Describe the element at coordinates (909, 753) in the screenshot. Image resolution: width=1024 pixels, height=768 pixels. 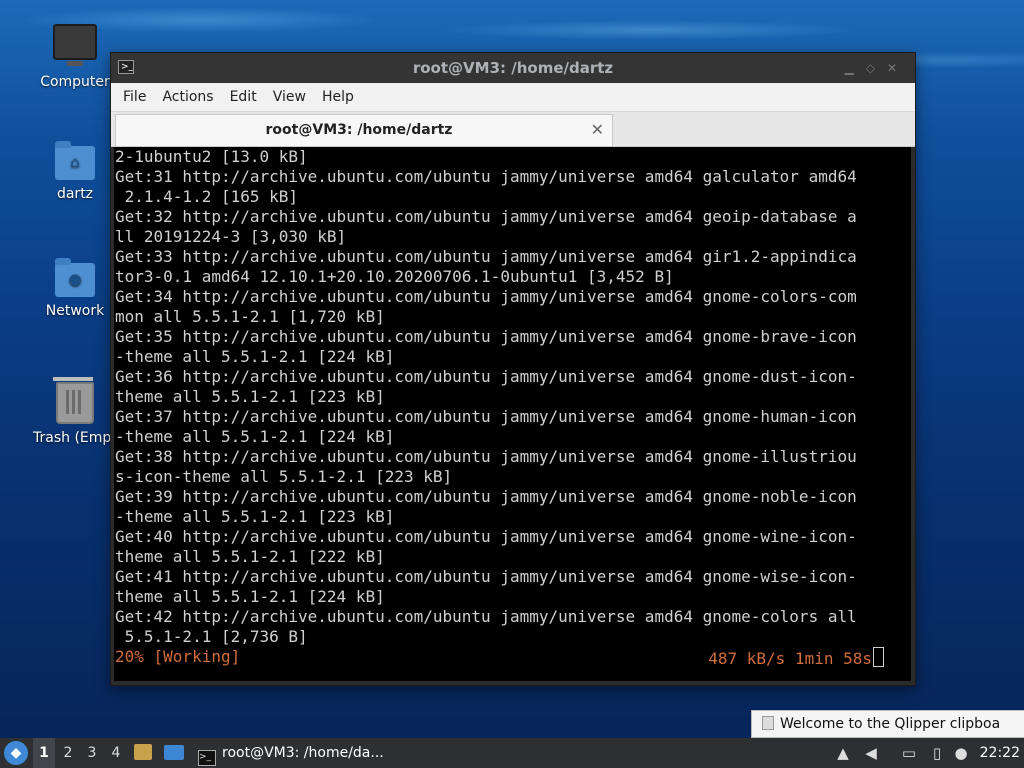
I see `network-icon: ▭` at that location.